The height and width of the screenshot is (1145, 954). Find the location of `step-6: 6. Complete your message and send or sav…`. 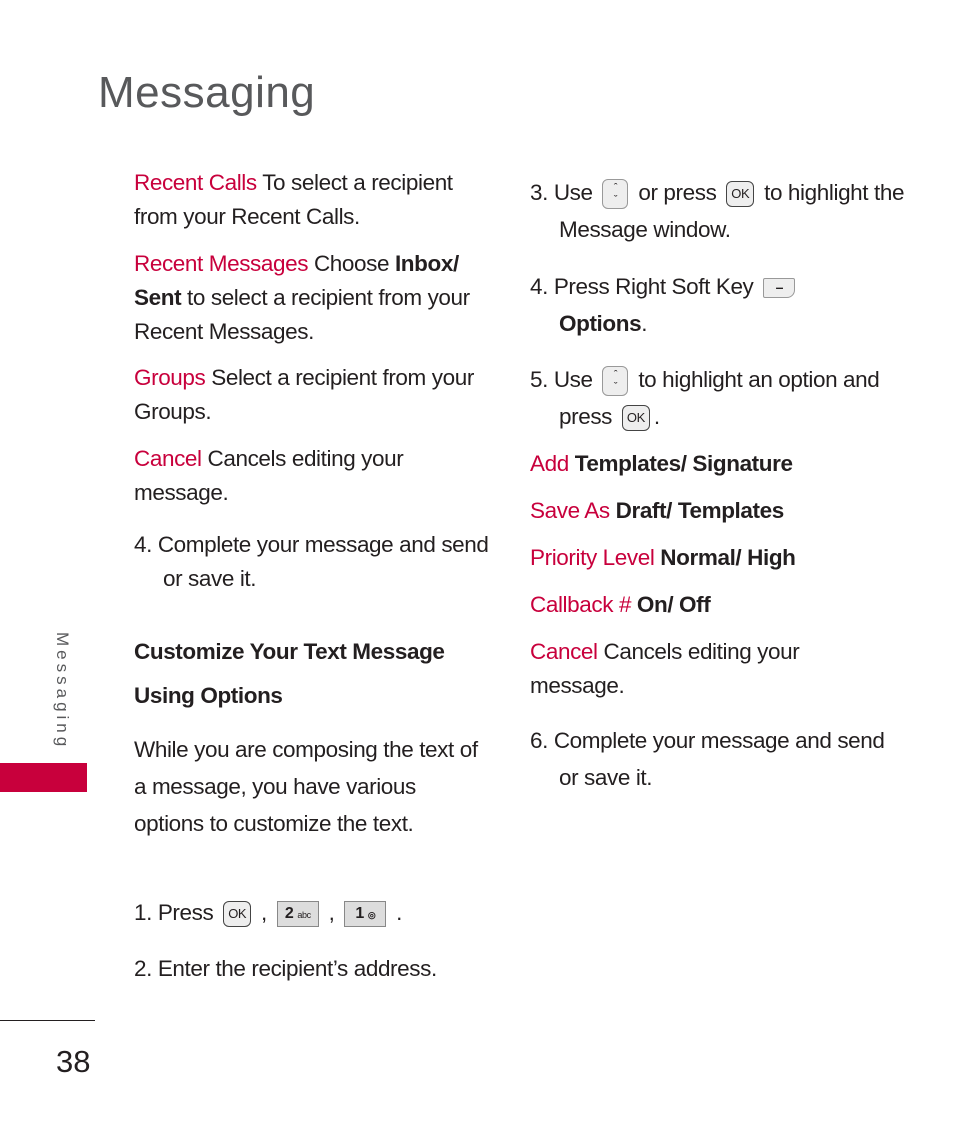

step-6: 6. Complete your message and send or sav… is located at coordinates (707, 759).